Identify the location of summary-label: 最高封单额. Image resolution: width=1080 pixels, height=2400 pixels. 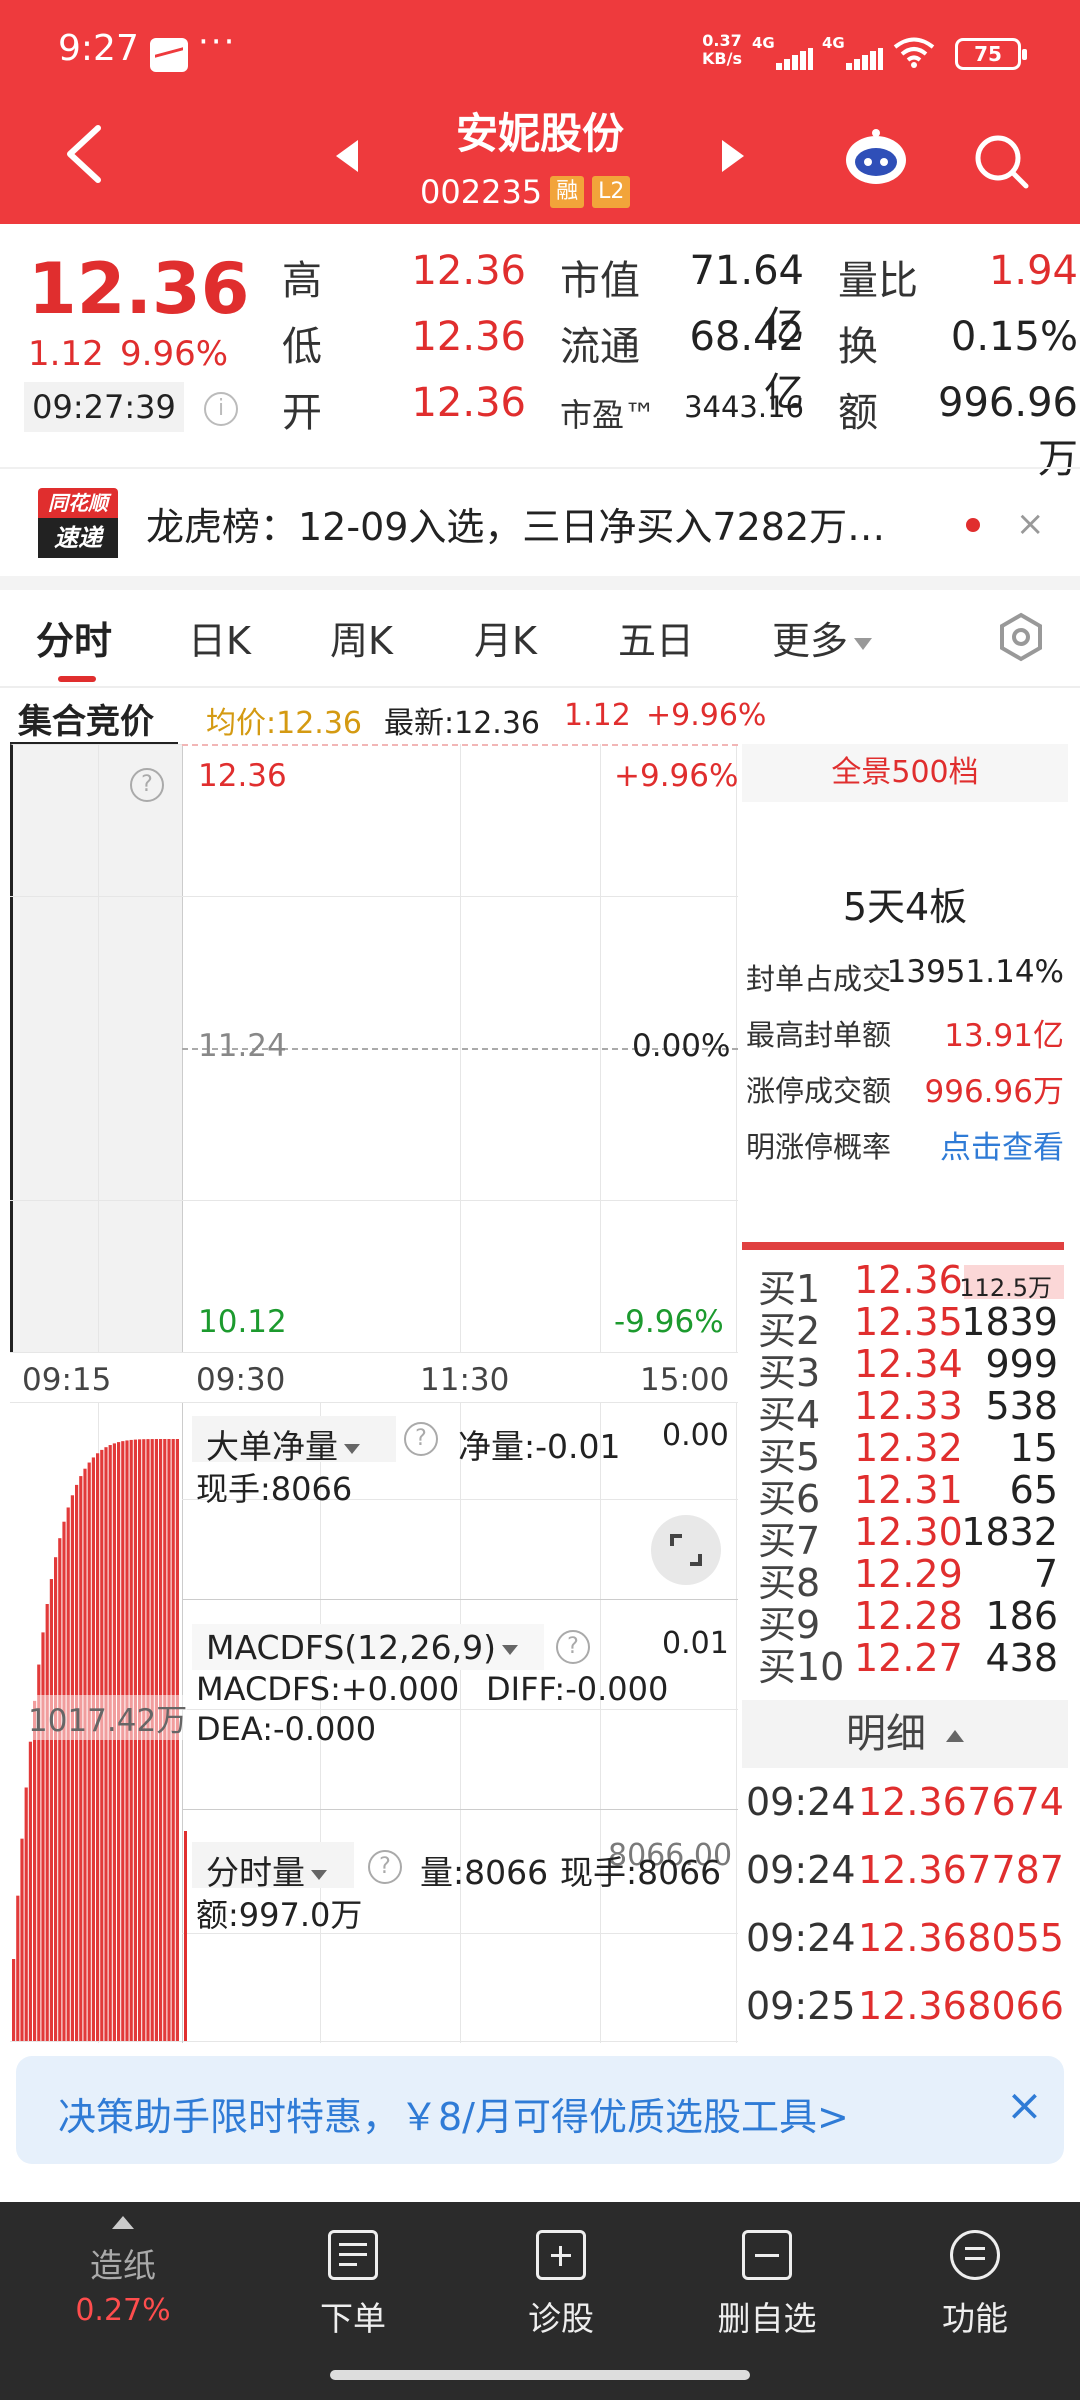
(819, 1035).